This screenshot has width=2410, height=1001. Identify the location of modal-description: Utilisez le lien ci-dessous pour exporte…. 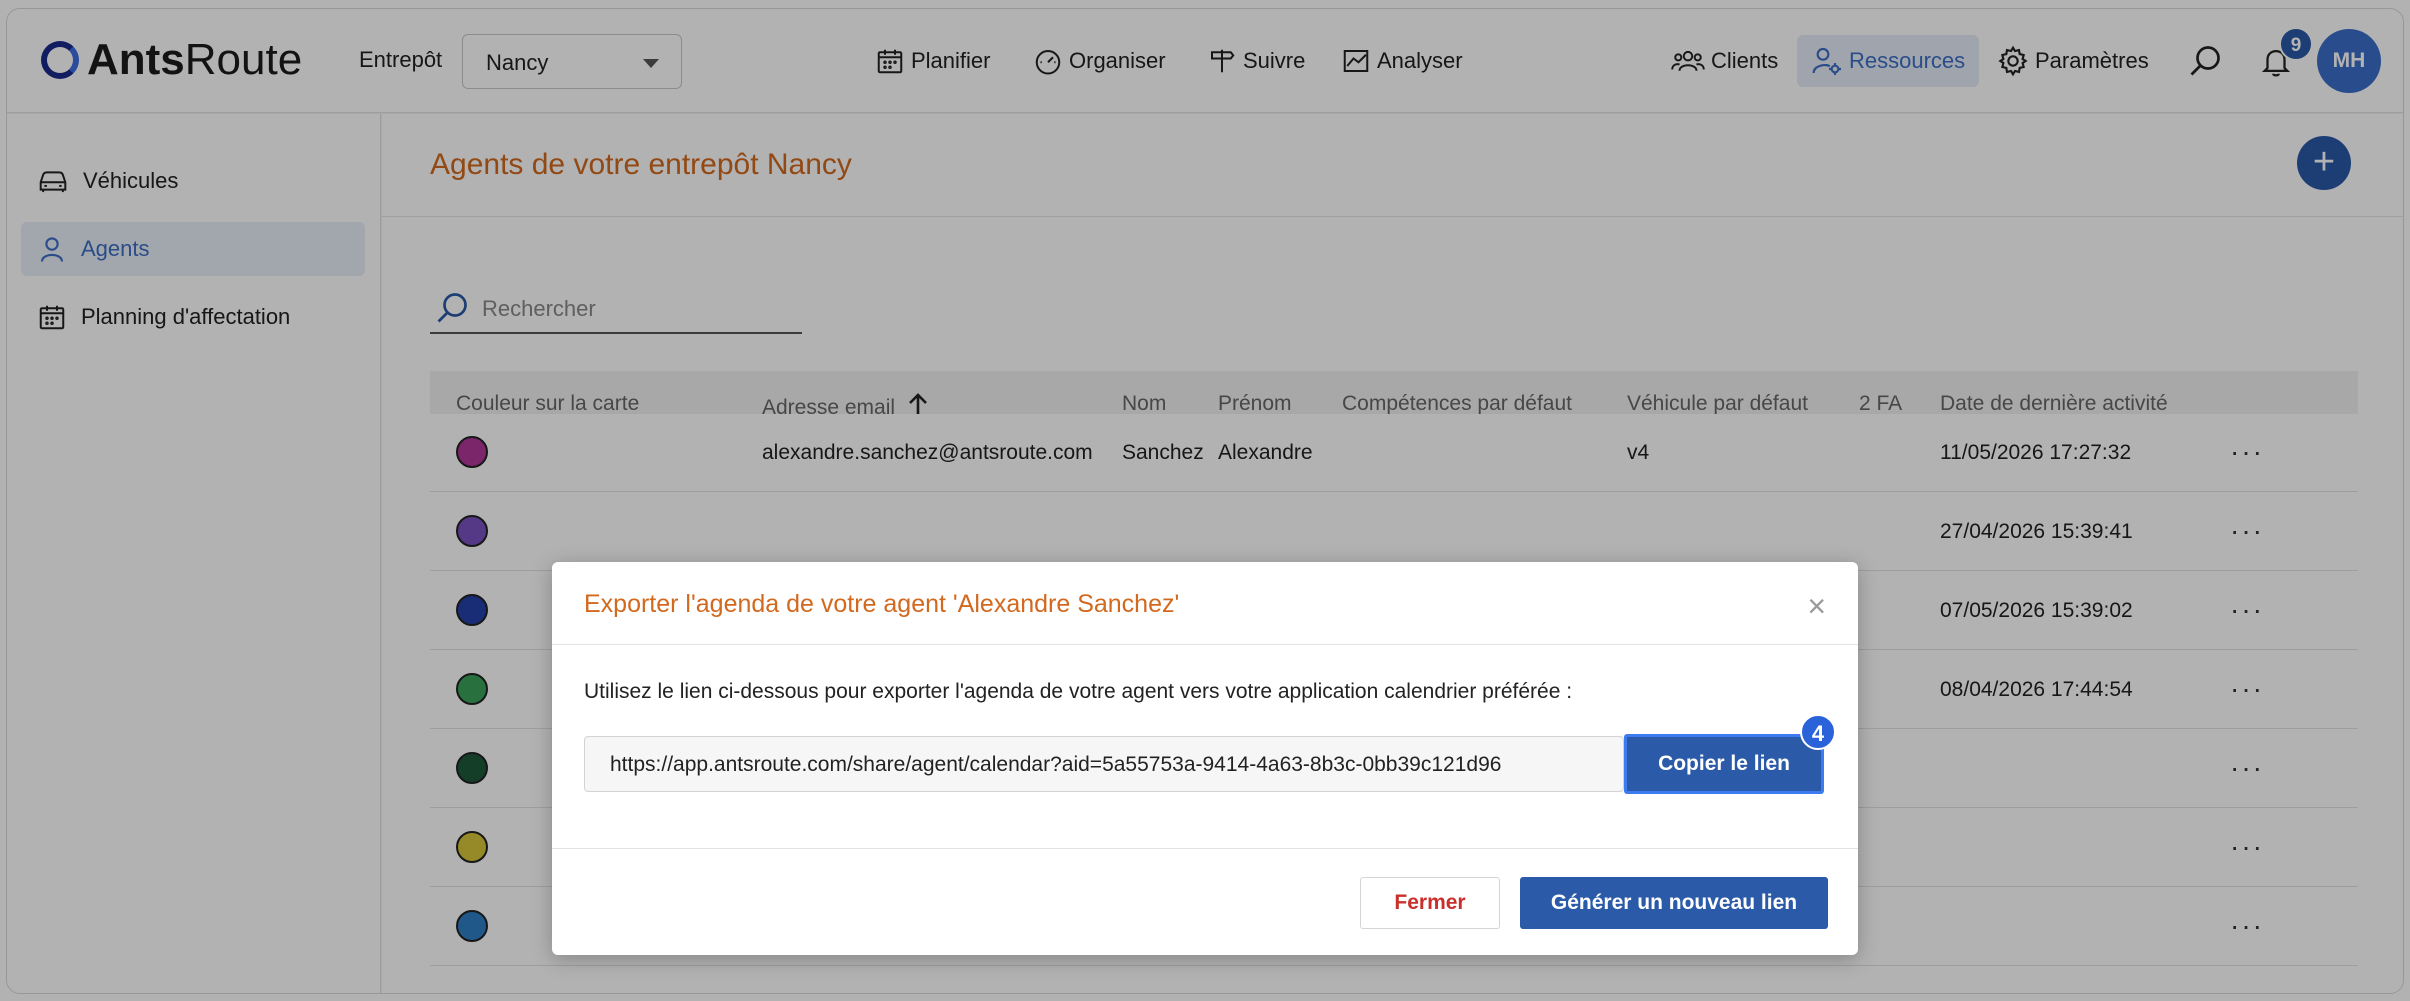
(1078, 691).